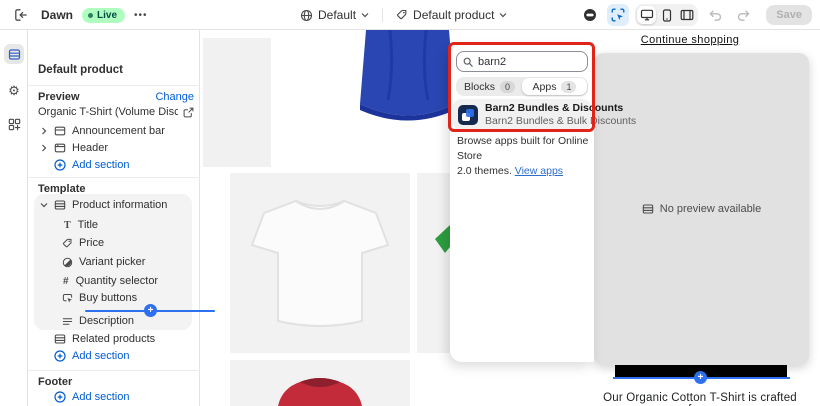  Describe the element at coordinates (110, 281) in the screenshot. I see `block-item-quantity-selector: # Quantity selector` at that location.